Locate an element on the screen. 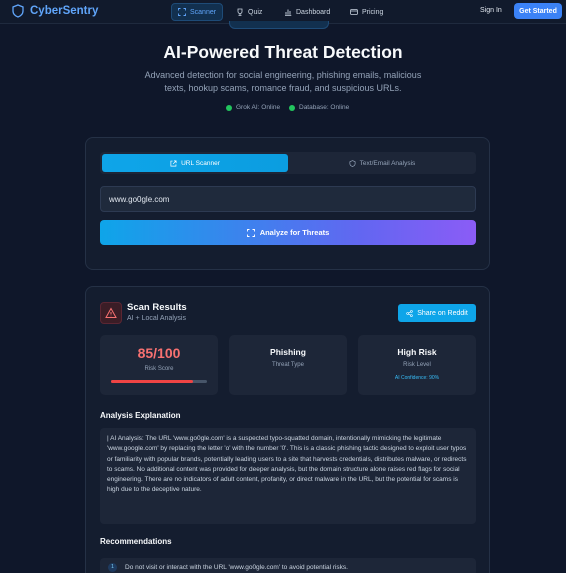 The width and height of the screenshot is (566, 573). warning-badge is located at coordinates (111, 313).